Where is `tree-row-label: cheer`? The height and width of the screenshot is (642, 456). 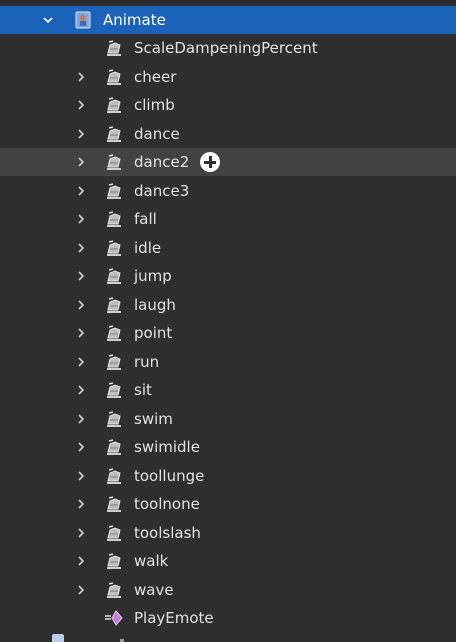
tree-row-label: cheer is located at coordinates (155, 77).